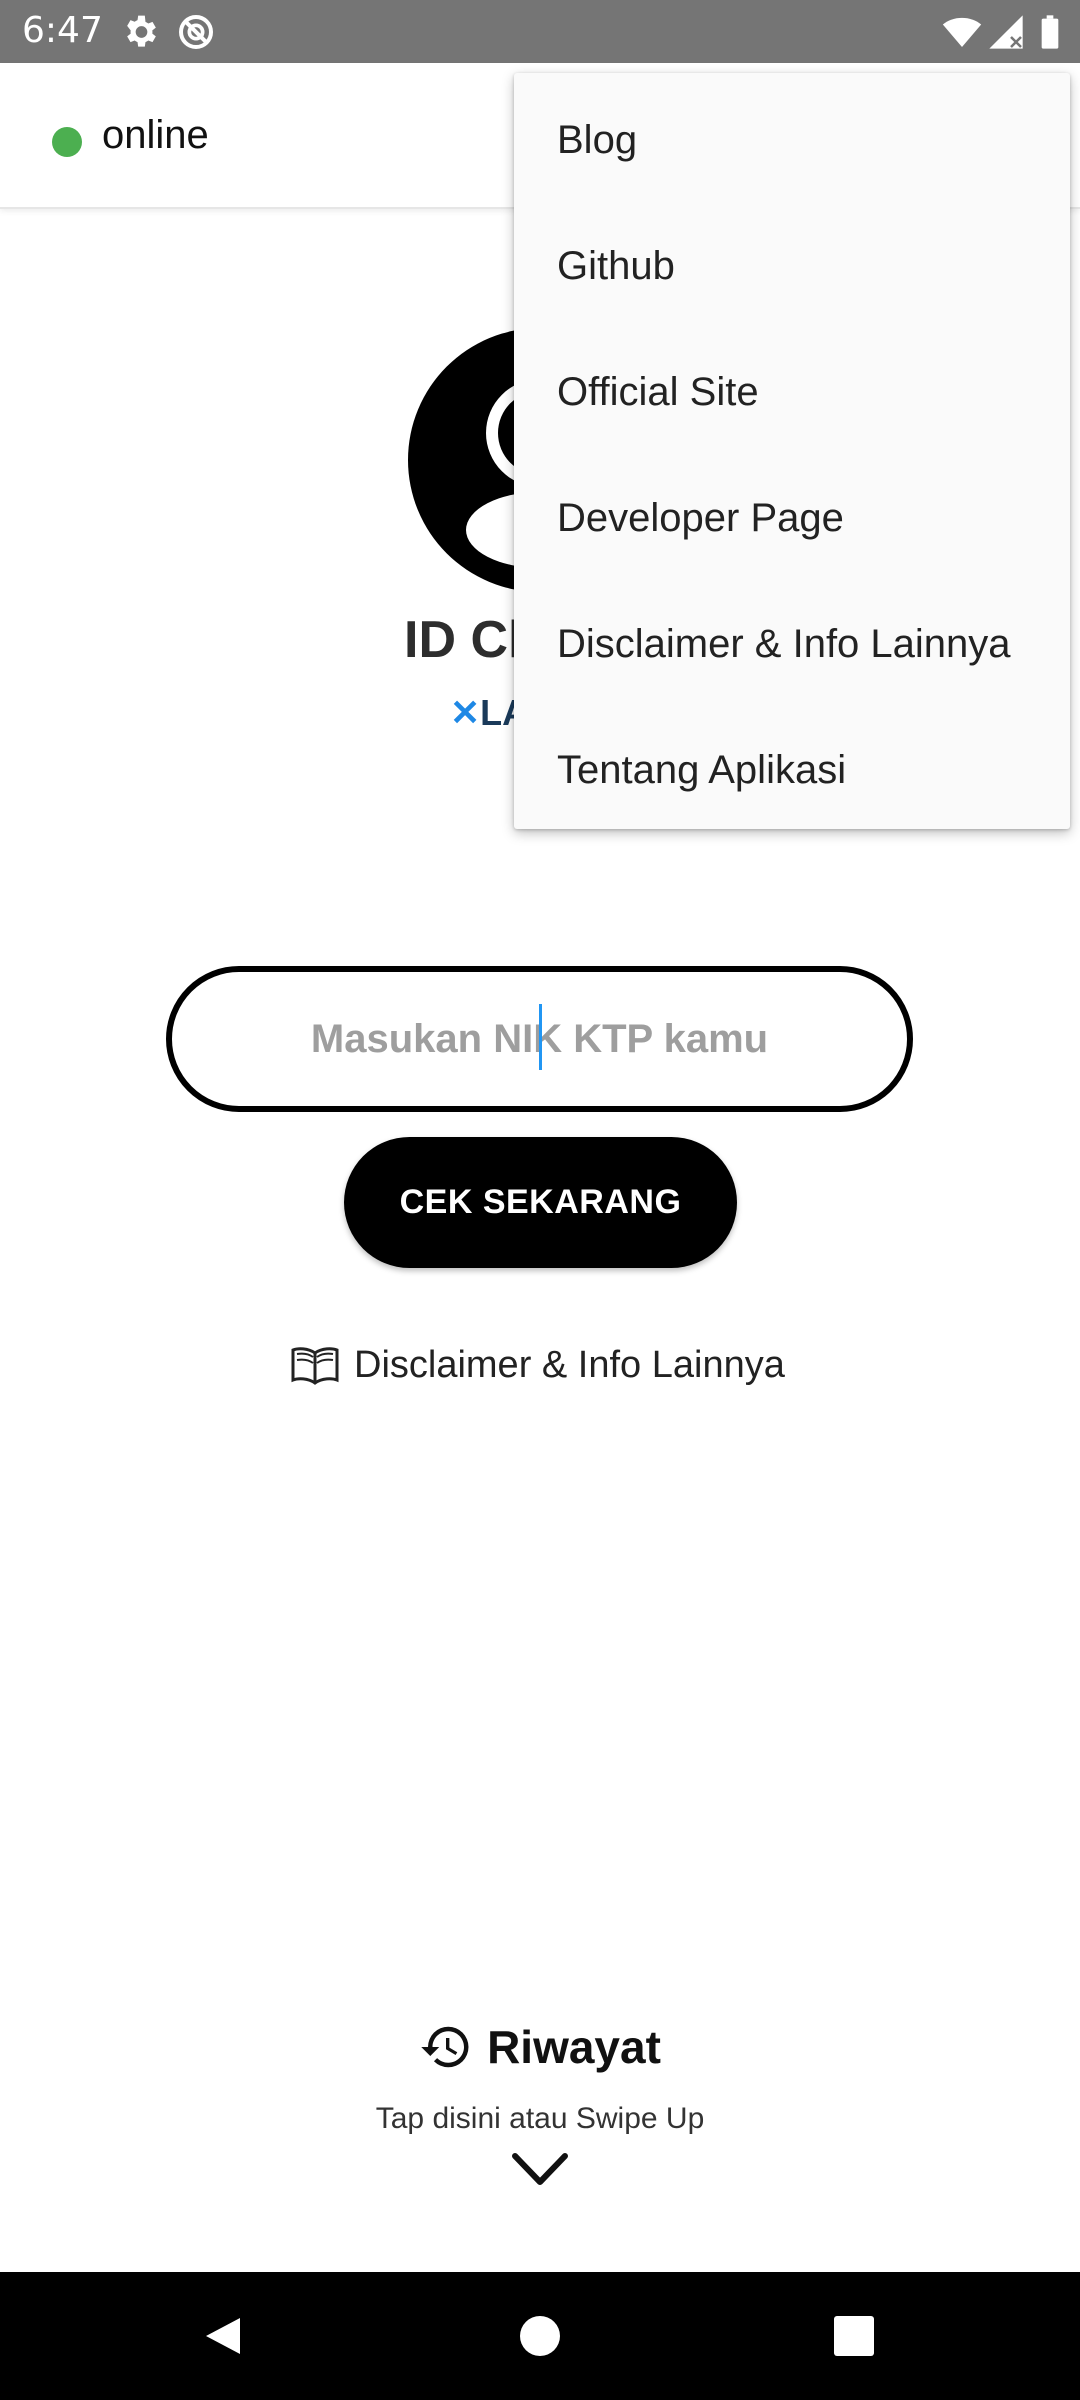 The height and width of the screenshot is (2400, 1080). What do you see at coordinates (224, 2336) in the screenshot?
I see `back-icon` at bounding box center [224, 2336].